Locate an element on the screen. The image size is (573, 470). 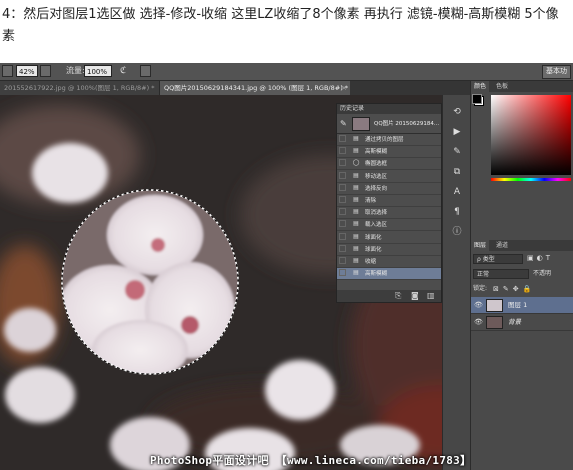
lock-icons: ⊠✎✥🔒 is located at coordinates (514, 289).